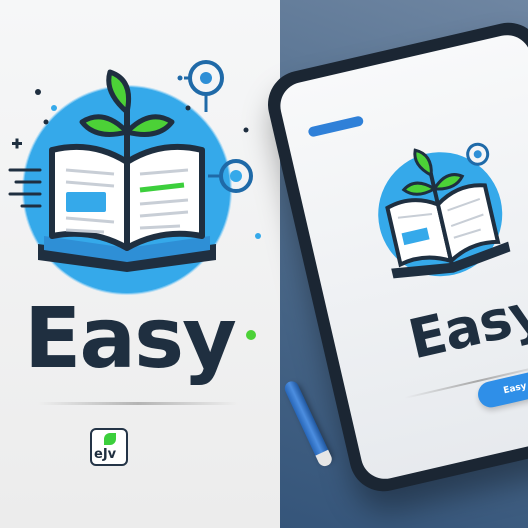  I want to click on tablet-book-logo, so click(444, 210).